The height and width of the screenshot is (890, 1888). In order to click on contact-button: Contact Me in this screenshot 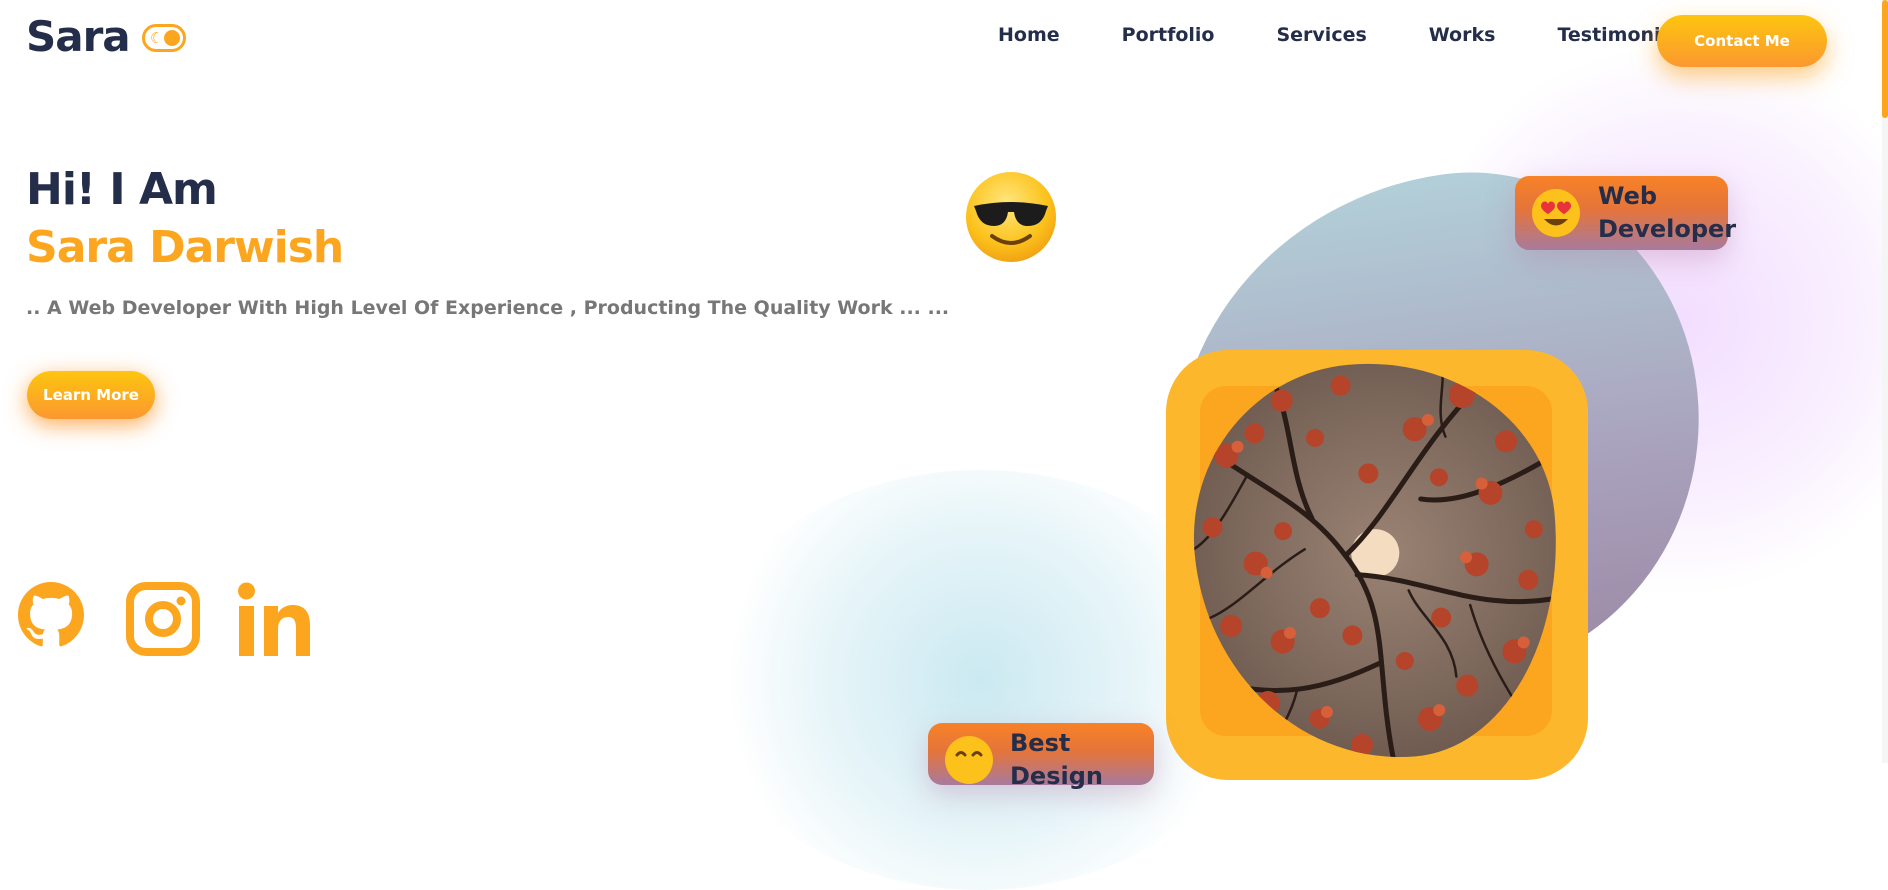, I will do `click(1742, 41)`.